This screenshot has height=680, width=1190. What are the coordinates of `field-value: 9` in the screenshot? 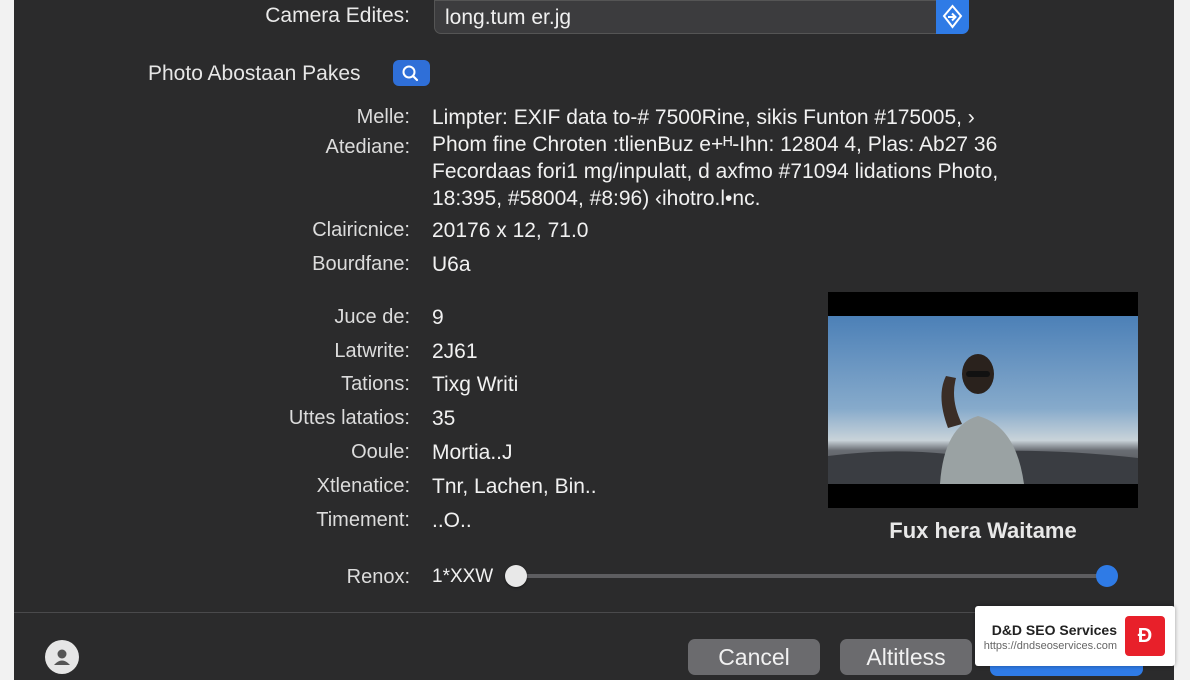 It's located at (438, 317).